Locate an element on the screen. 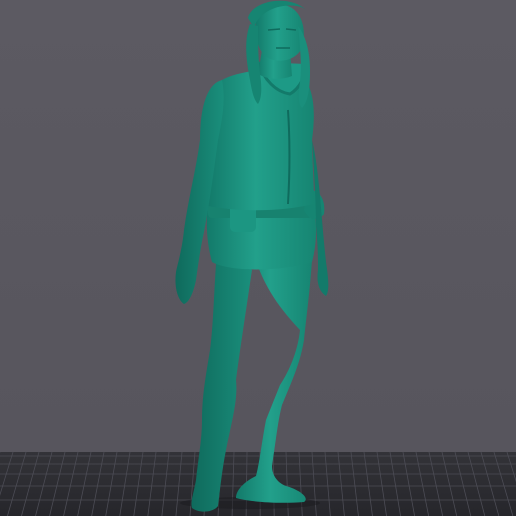  left-leg is located at coordinates (221, 376).